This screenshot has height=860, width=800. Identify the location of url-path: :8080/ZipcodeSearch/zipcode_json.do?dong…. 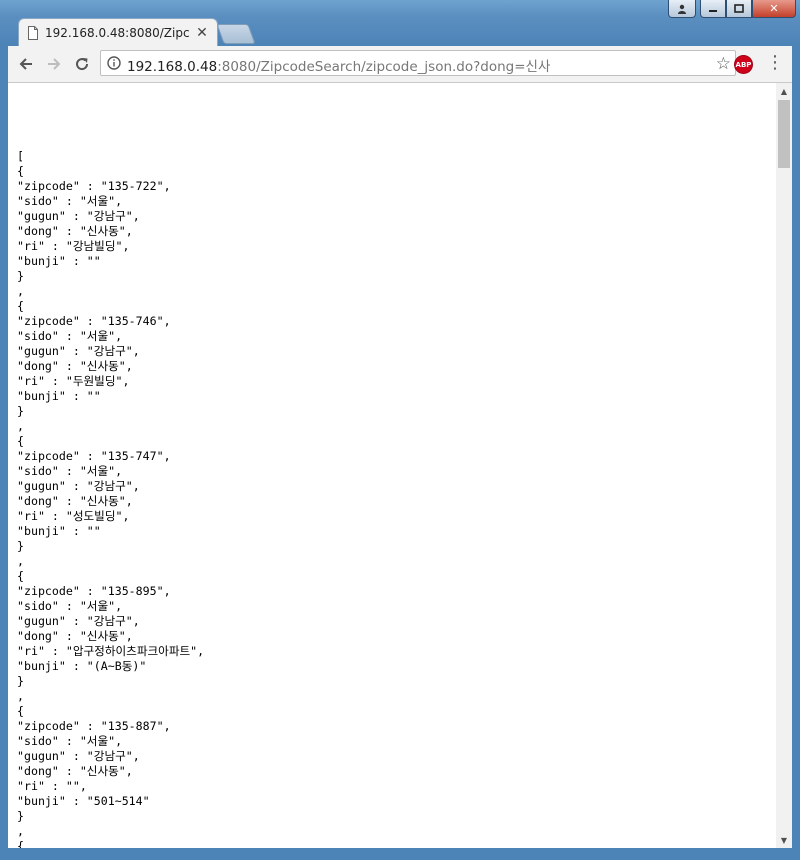
(384, 67).